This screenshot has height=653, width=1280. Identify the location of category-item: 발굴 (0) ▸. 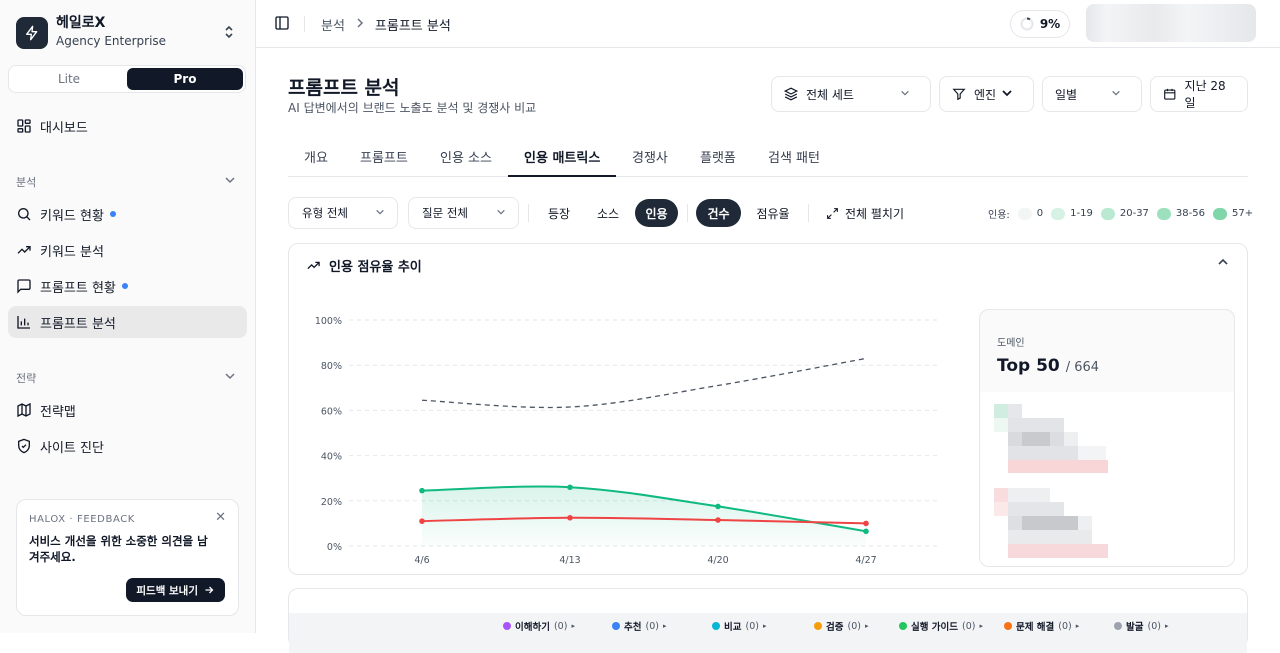
(1141, 626).